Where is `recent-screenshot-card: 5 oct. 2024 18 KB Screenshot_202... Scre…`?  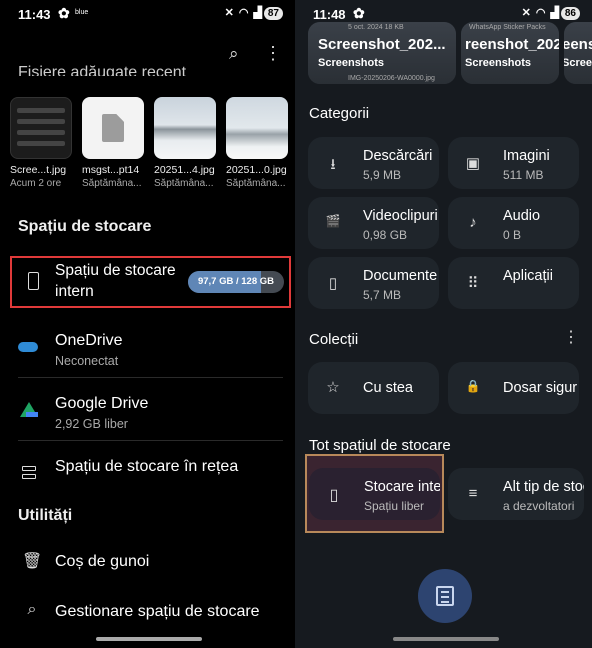
recent-screenshot-card: 5 oct. 2024 18 KB Screenshot_202... Scre… is located at coordinates (382, 53).